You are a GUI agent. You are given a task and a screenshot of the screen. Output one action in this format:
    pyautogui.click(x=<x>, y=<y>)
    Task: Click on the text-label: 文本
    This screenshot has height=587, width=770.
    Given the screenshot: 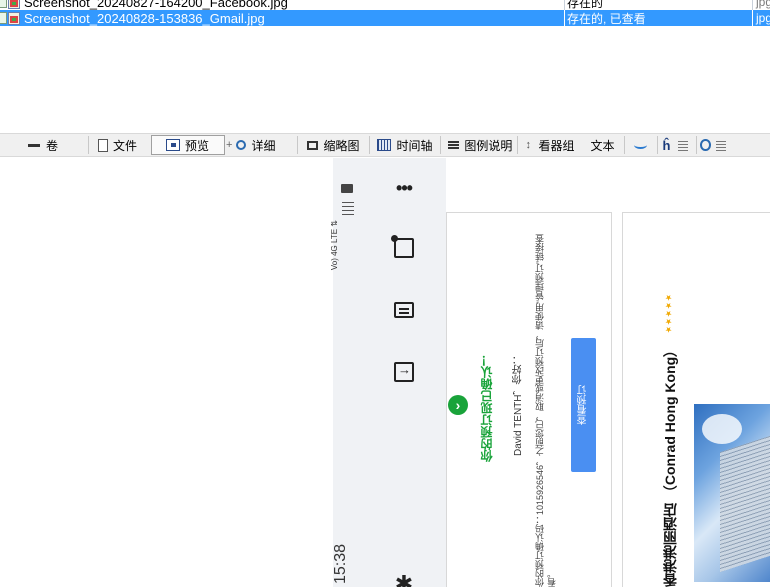 What is the action you would take?
    pyautogui.click(x=602, y=145)
    